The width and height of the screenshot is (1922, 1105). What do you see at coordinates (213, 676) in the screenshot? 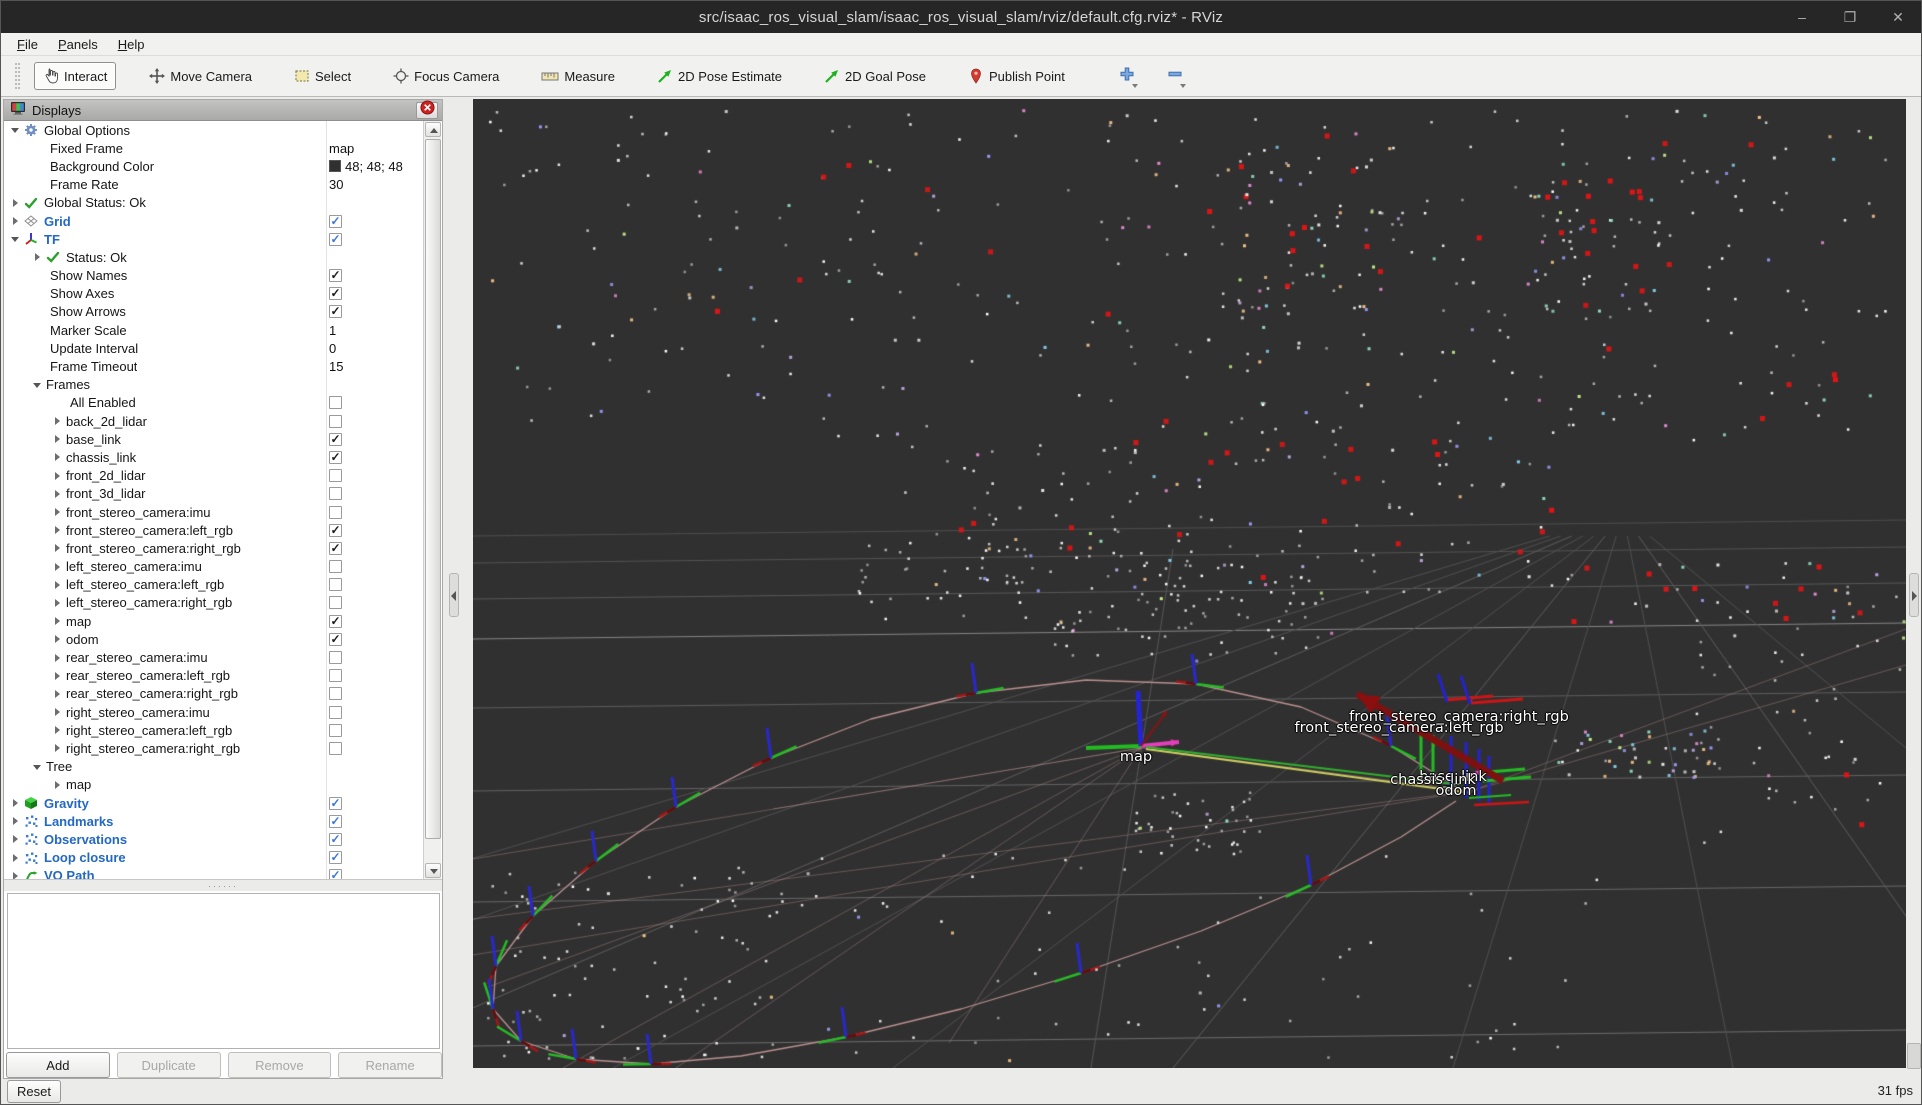
I see `tree-row-rear-stereo-camera-left-rgb: rear_stereo_camera:left_rgb` at bounding box center [213, 676].